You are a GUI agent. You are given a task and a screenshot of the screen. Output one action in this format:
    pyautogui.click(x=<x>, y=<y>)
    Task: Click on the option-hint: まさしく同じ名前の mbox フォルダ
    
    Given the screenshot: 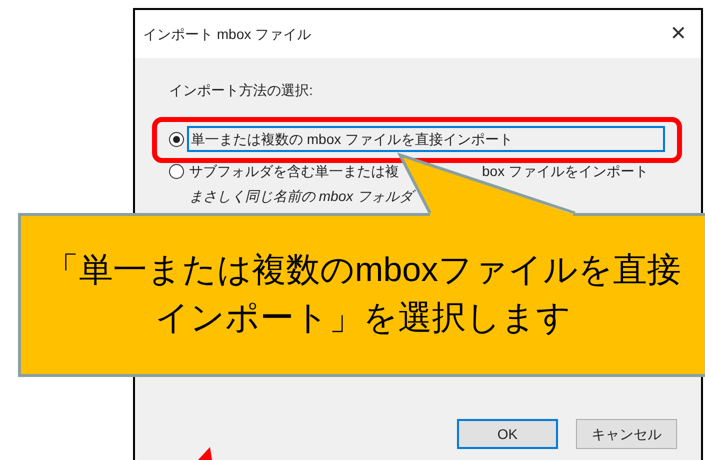 What is the action you would take?
    pyautogui.click(x=445, y=196)
    